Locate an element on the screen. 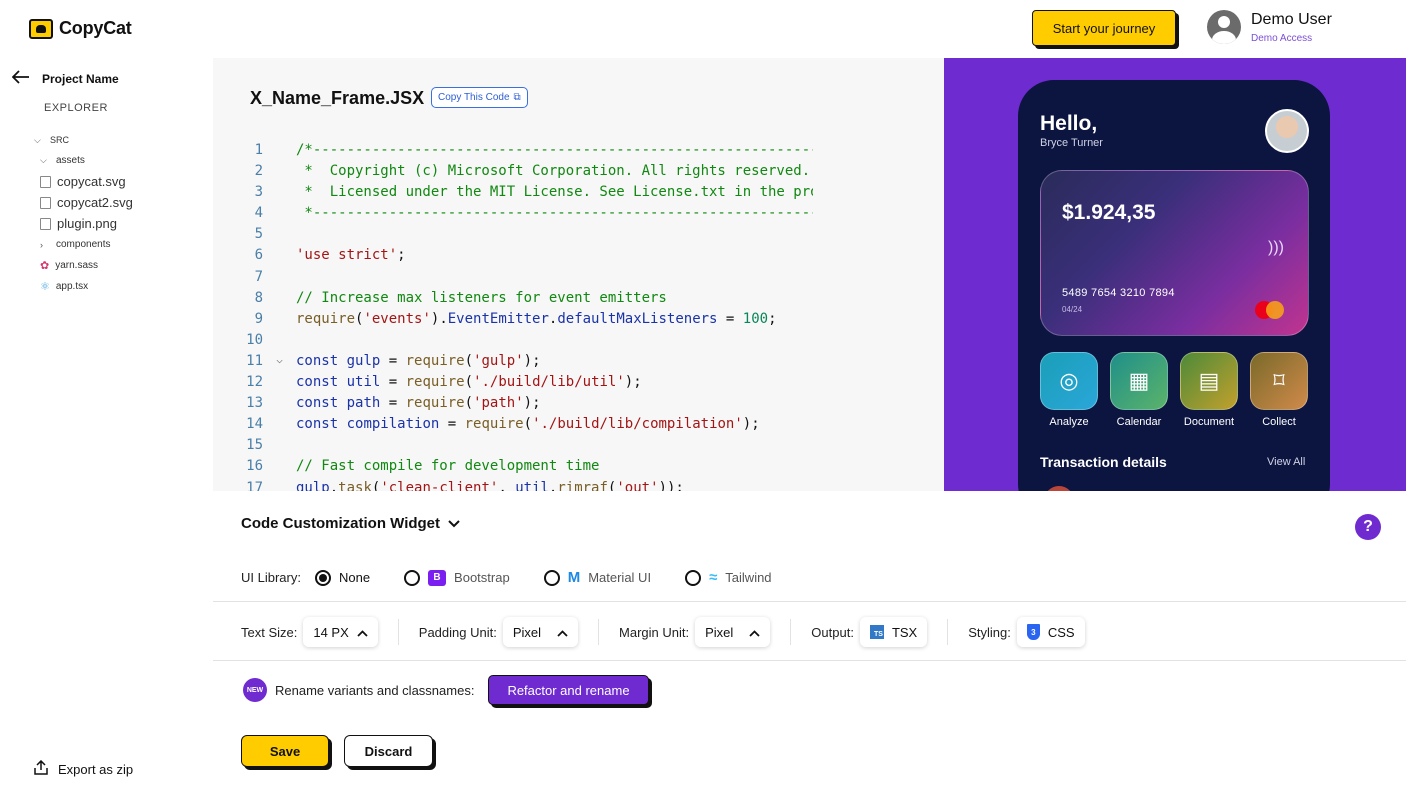  action-collect: ⌑ Collect is located at coordinates (1279, 390).